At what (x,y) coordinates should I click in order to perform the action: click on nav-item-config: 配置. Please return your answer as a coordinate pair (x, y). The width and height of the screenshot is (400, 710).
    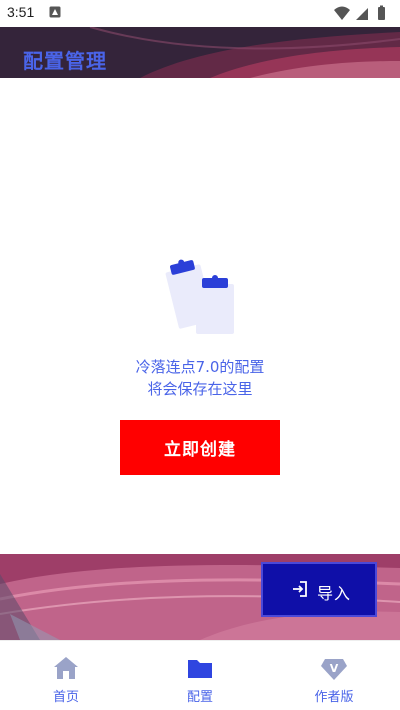
    Looking at the image, I should click on (200, 675).